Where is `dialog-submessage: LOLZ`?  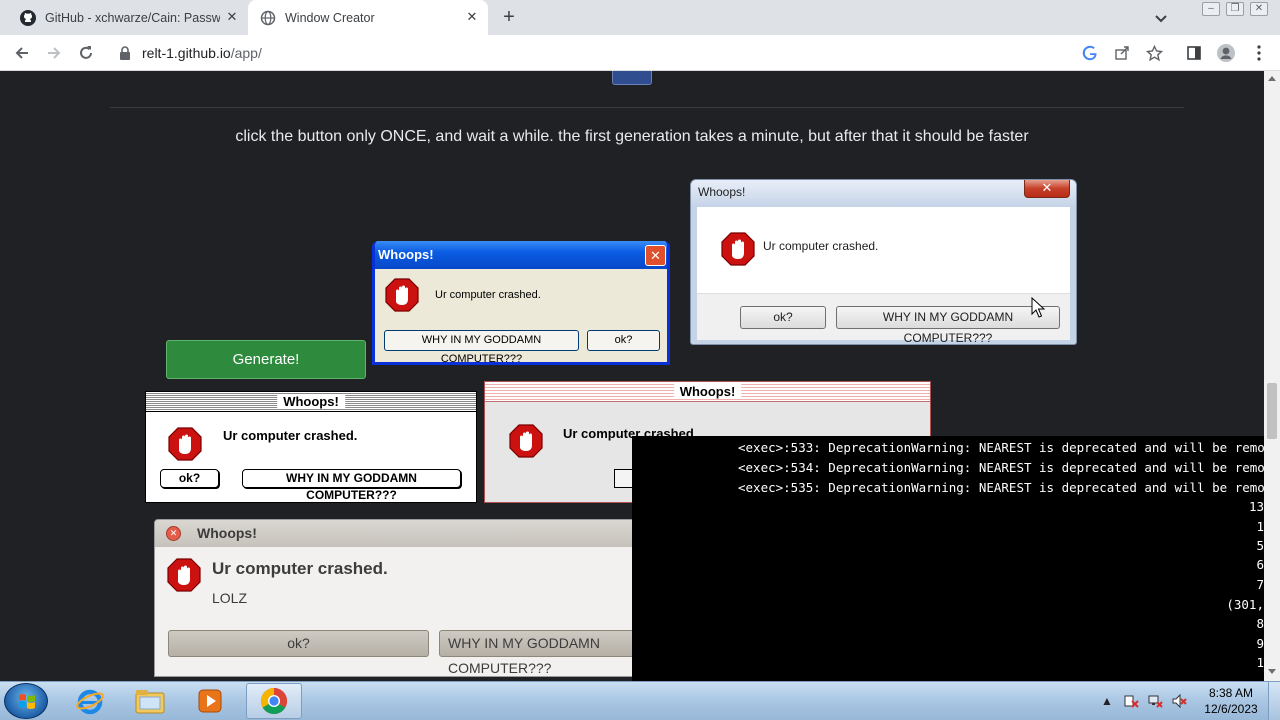 dialog-submessage: LOLZ is located at coordinates (230, 598).